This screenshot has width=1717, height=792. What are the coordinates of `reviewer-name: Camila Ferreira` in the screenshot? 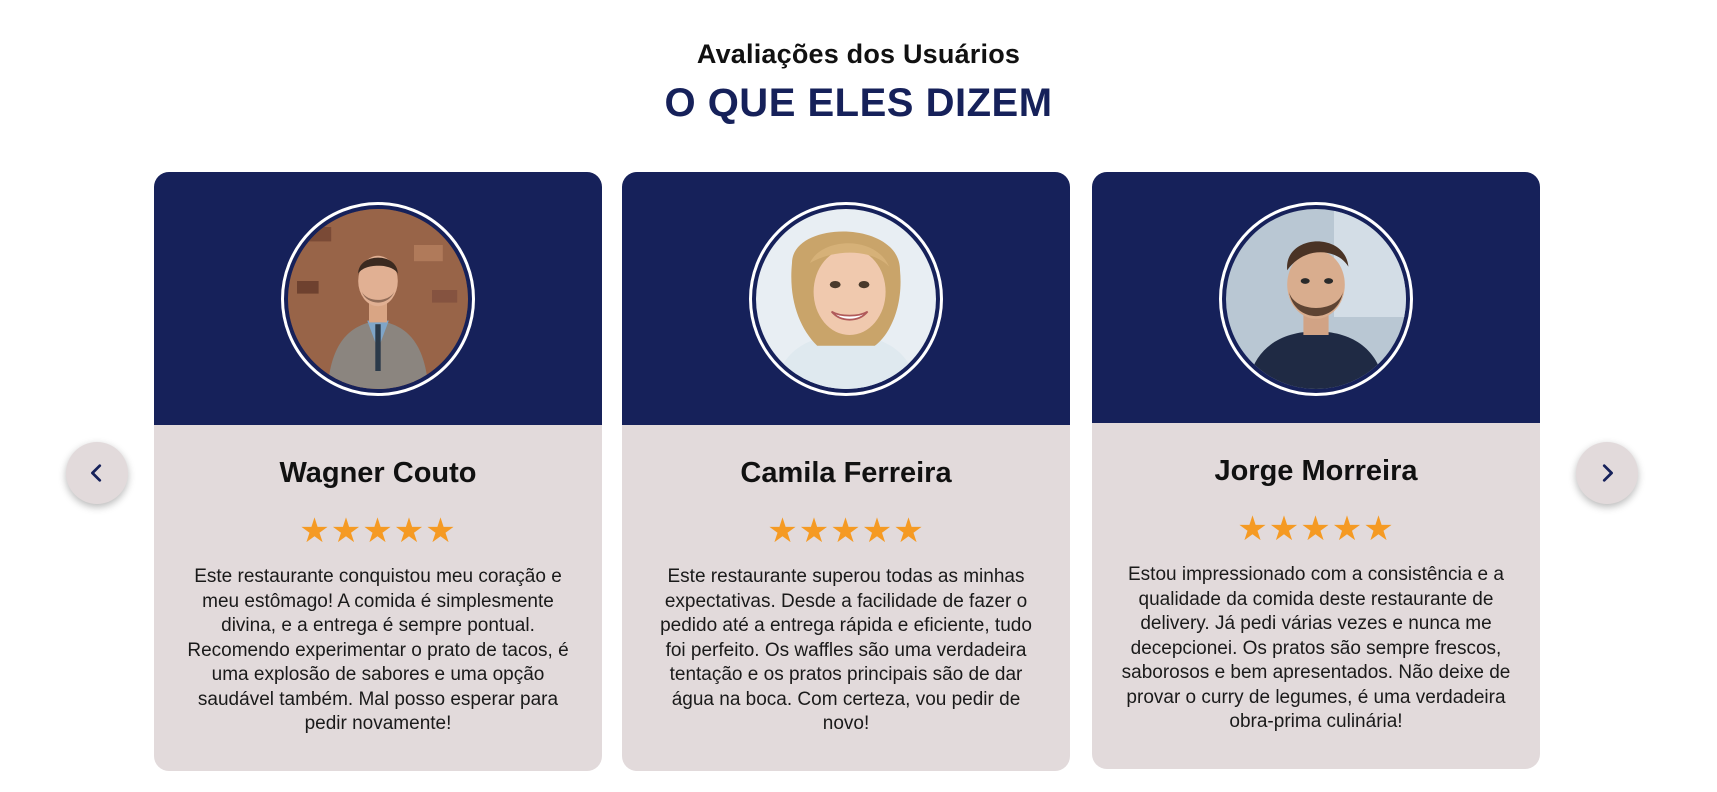 It's located at (846, 473).